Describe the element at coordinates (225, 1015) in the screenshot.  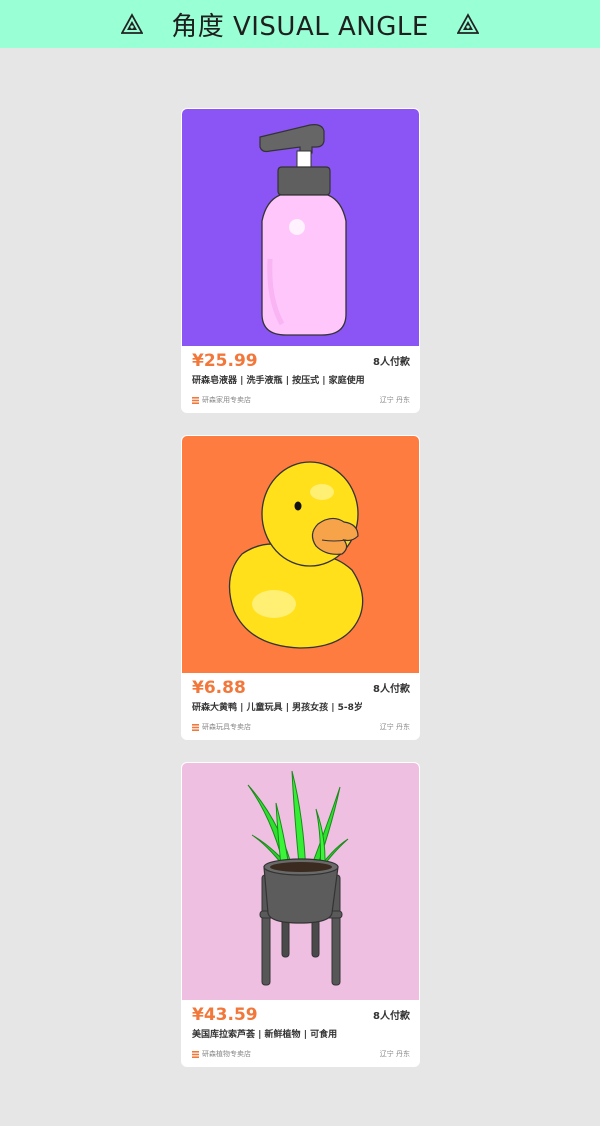
I see `product-price: ¥43.59` at that location.